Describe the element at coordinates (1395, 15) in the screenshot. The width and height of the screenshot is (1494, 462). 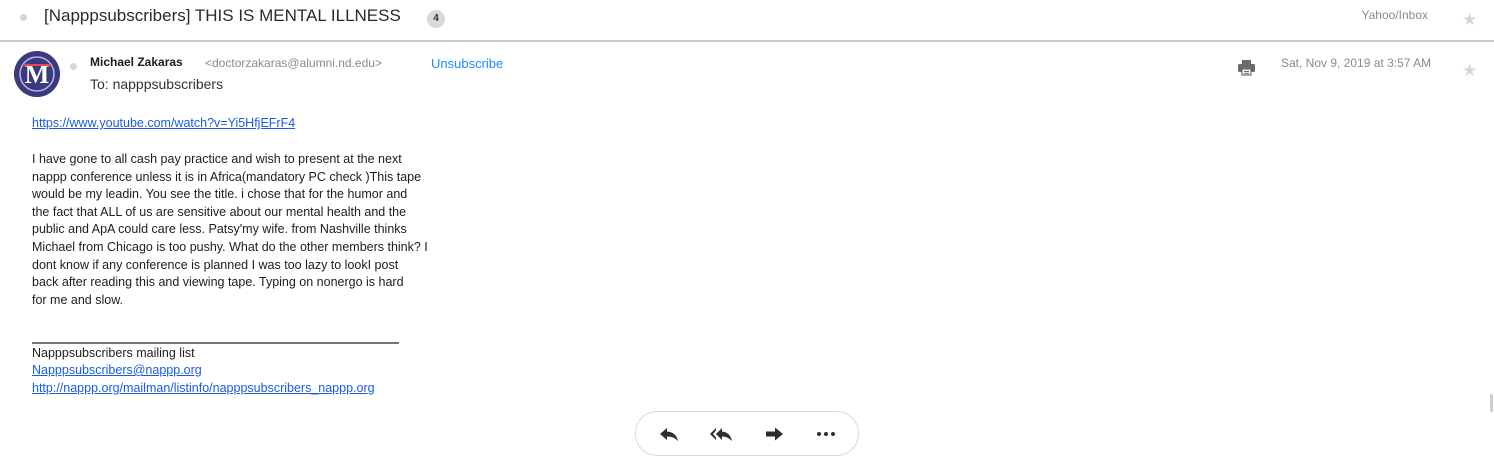
I see `folder-breadcrumb: Yahoo/Inbox` at that location.